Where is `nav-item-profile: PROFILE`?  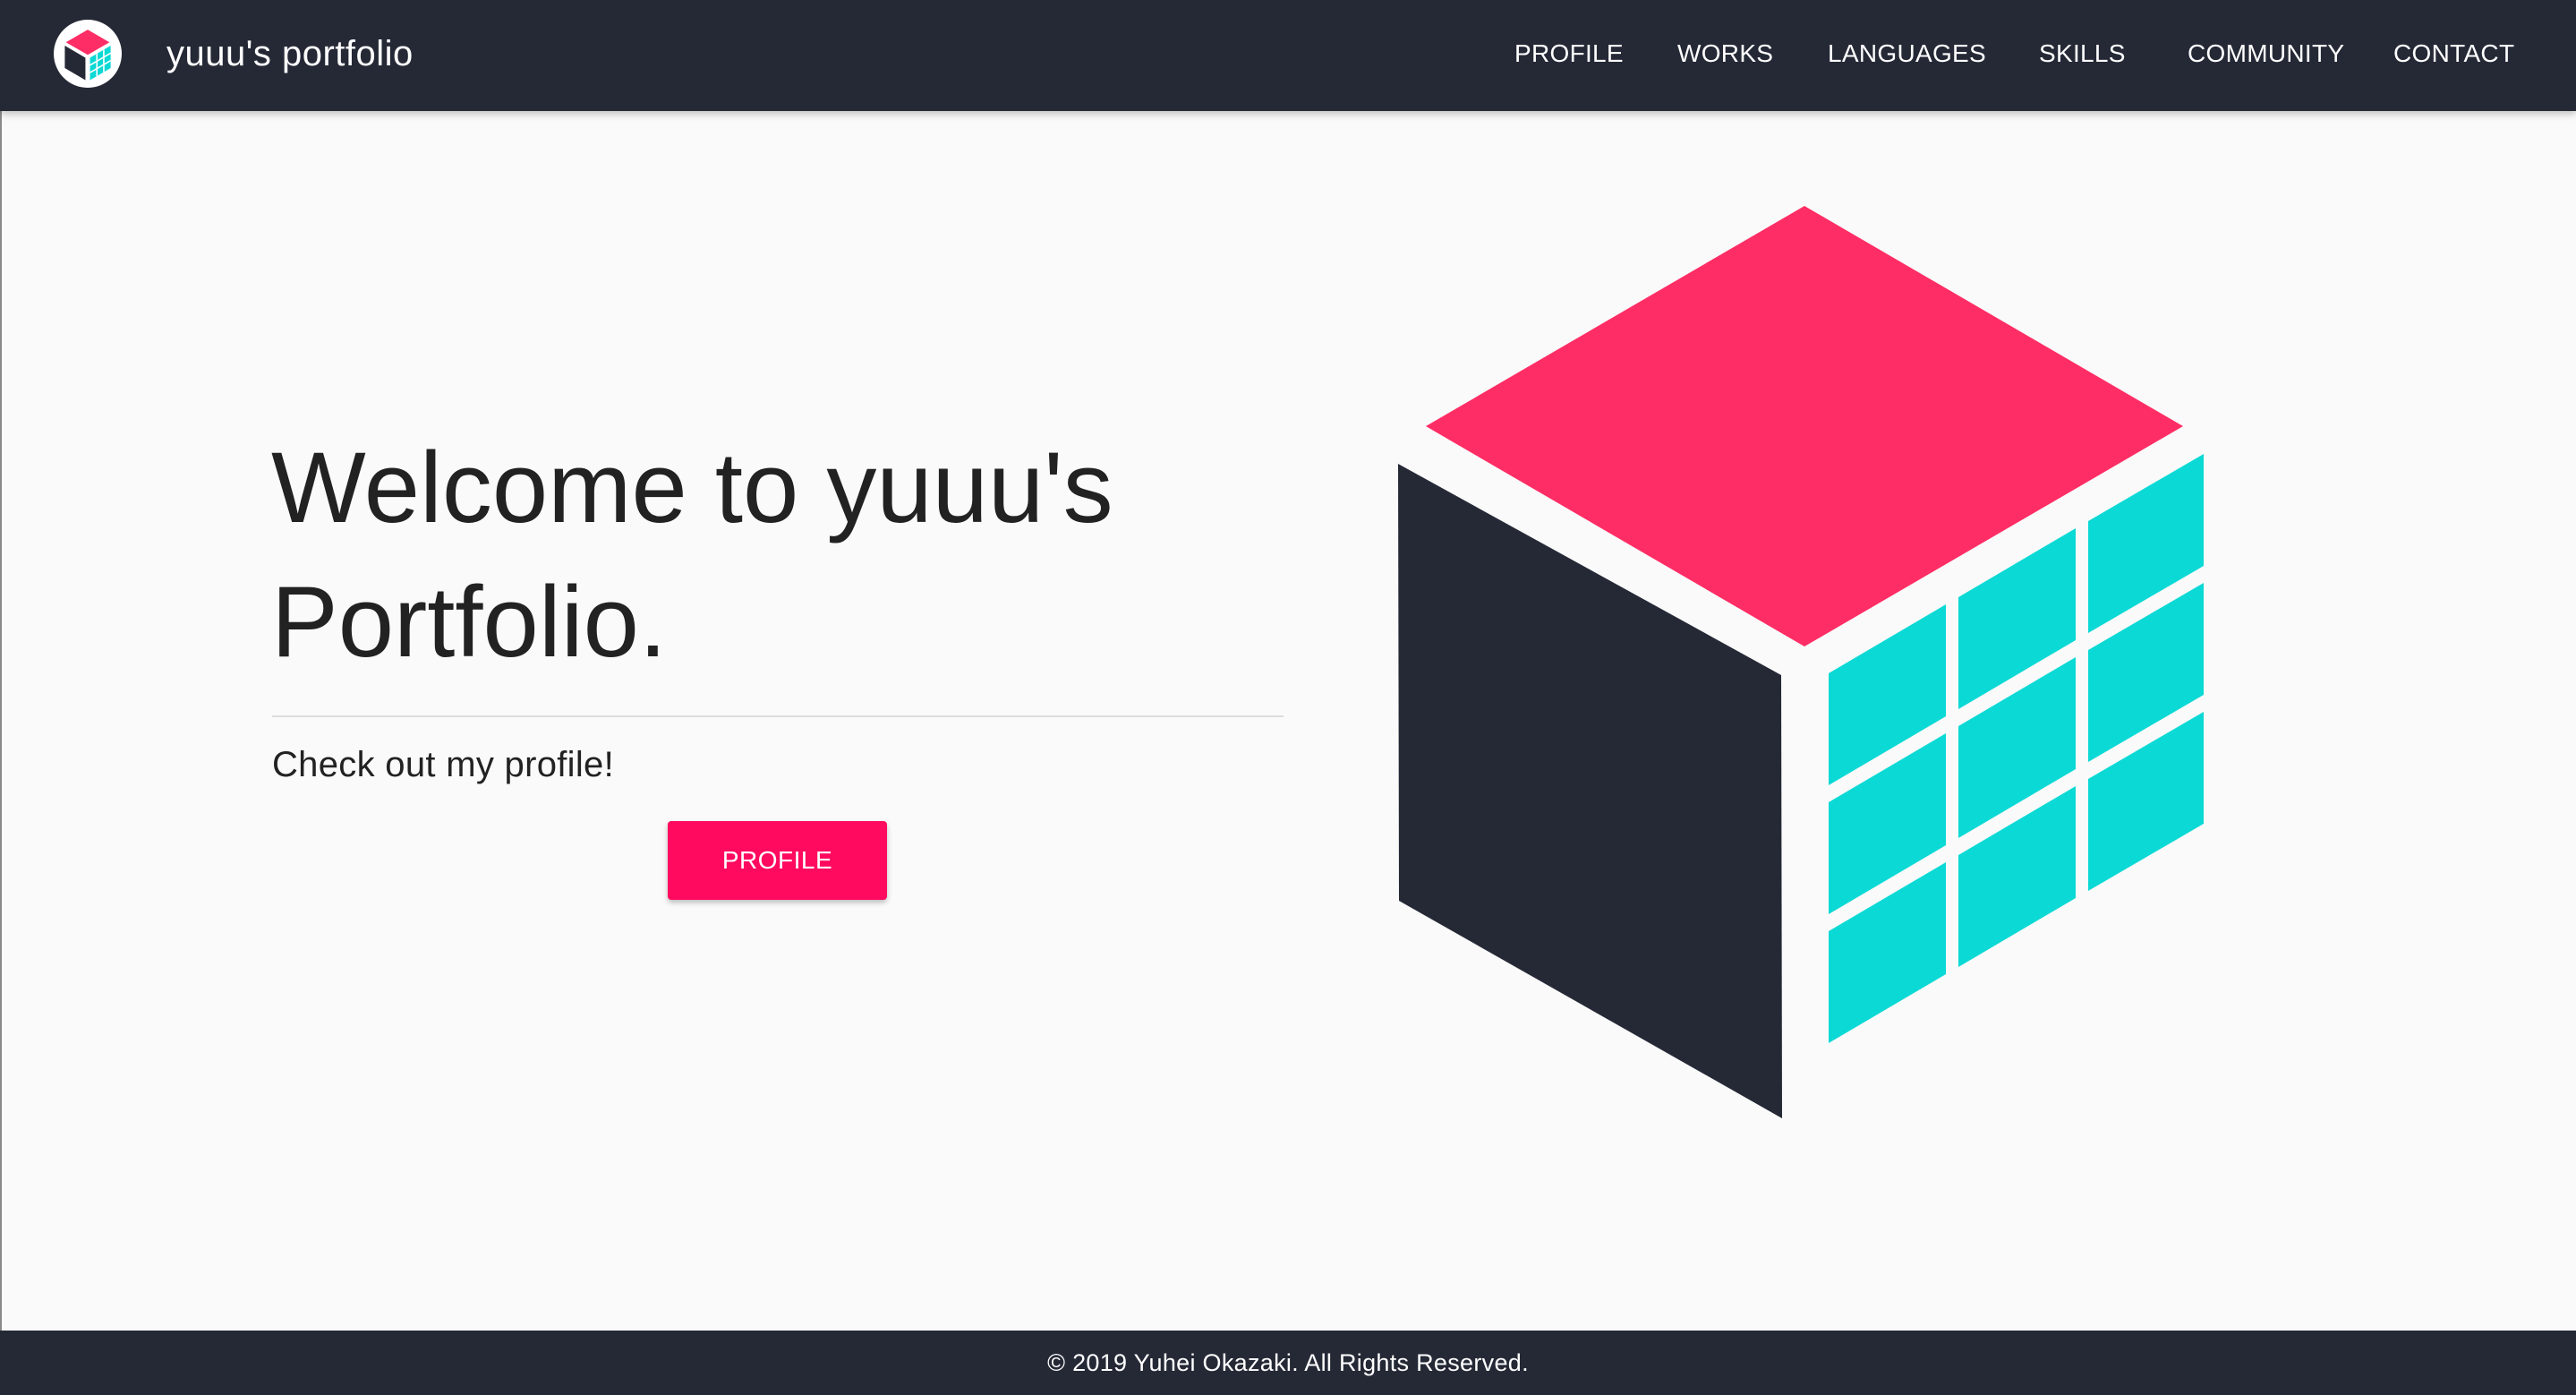 nav-item-profile: PROFILE is located at coordinates (1569, 54).